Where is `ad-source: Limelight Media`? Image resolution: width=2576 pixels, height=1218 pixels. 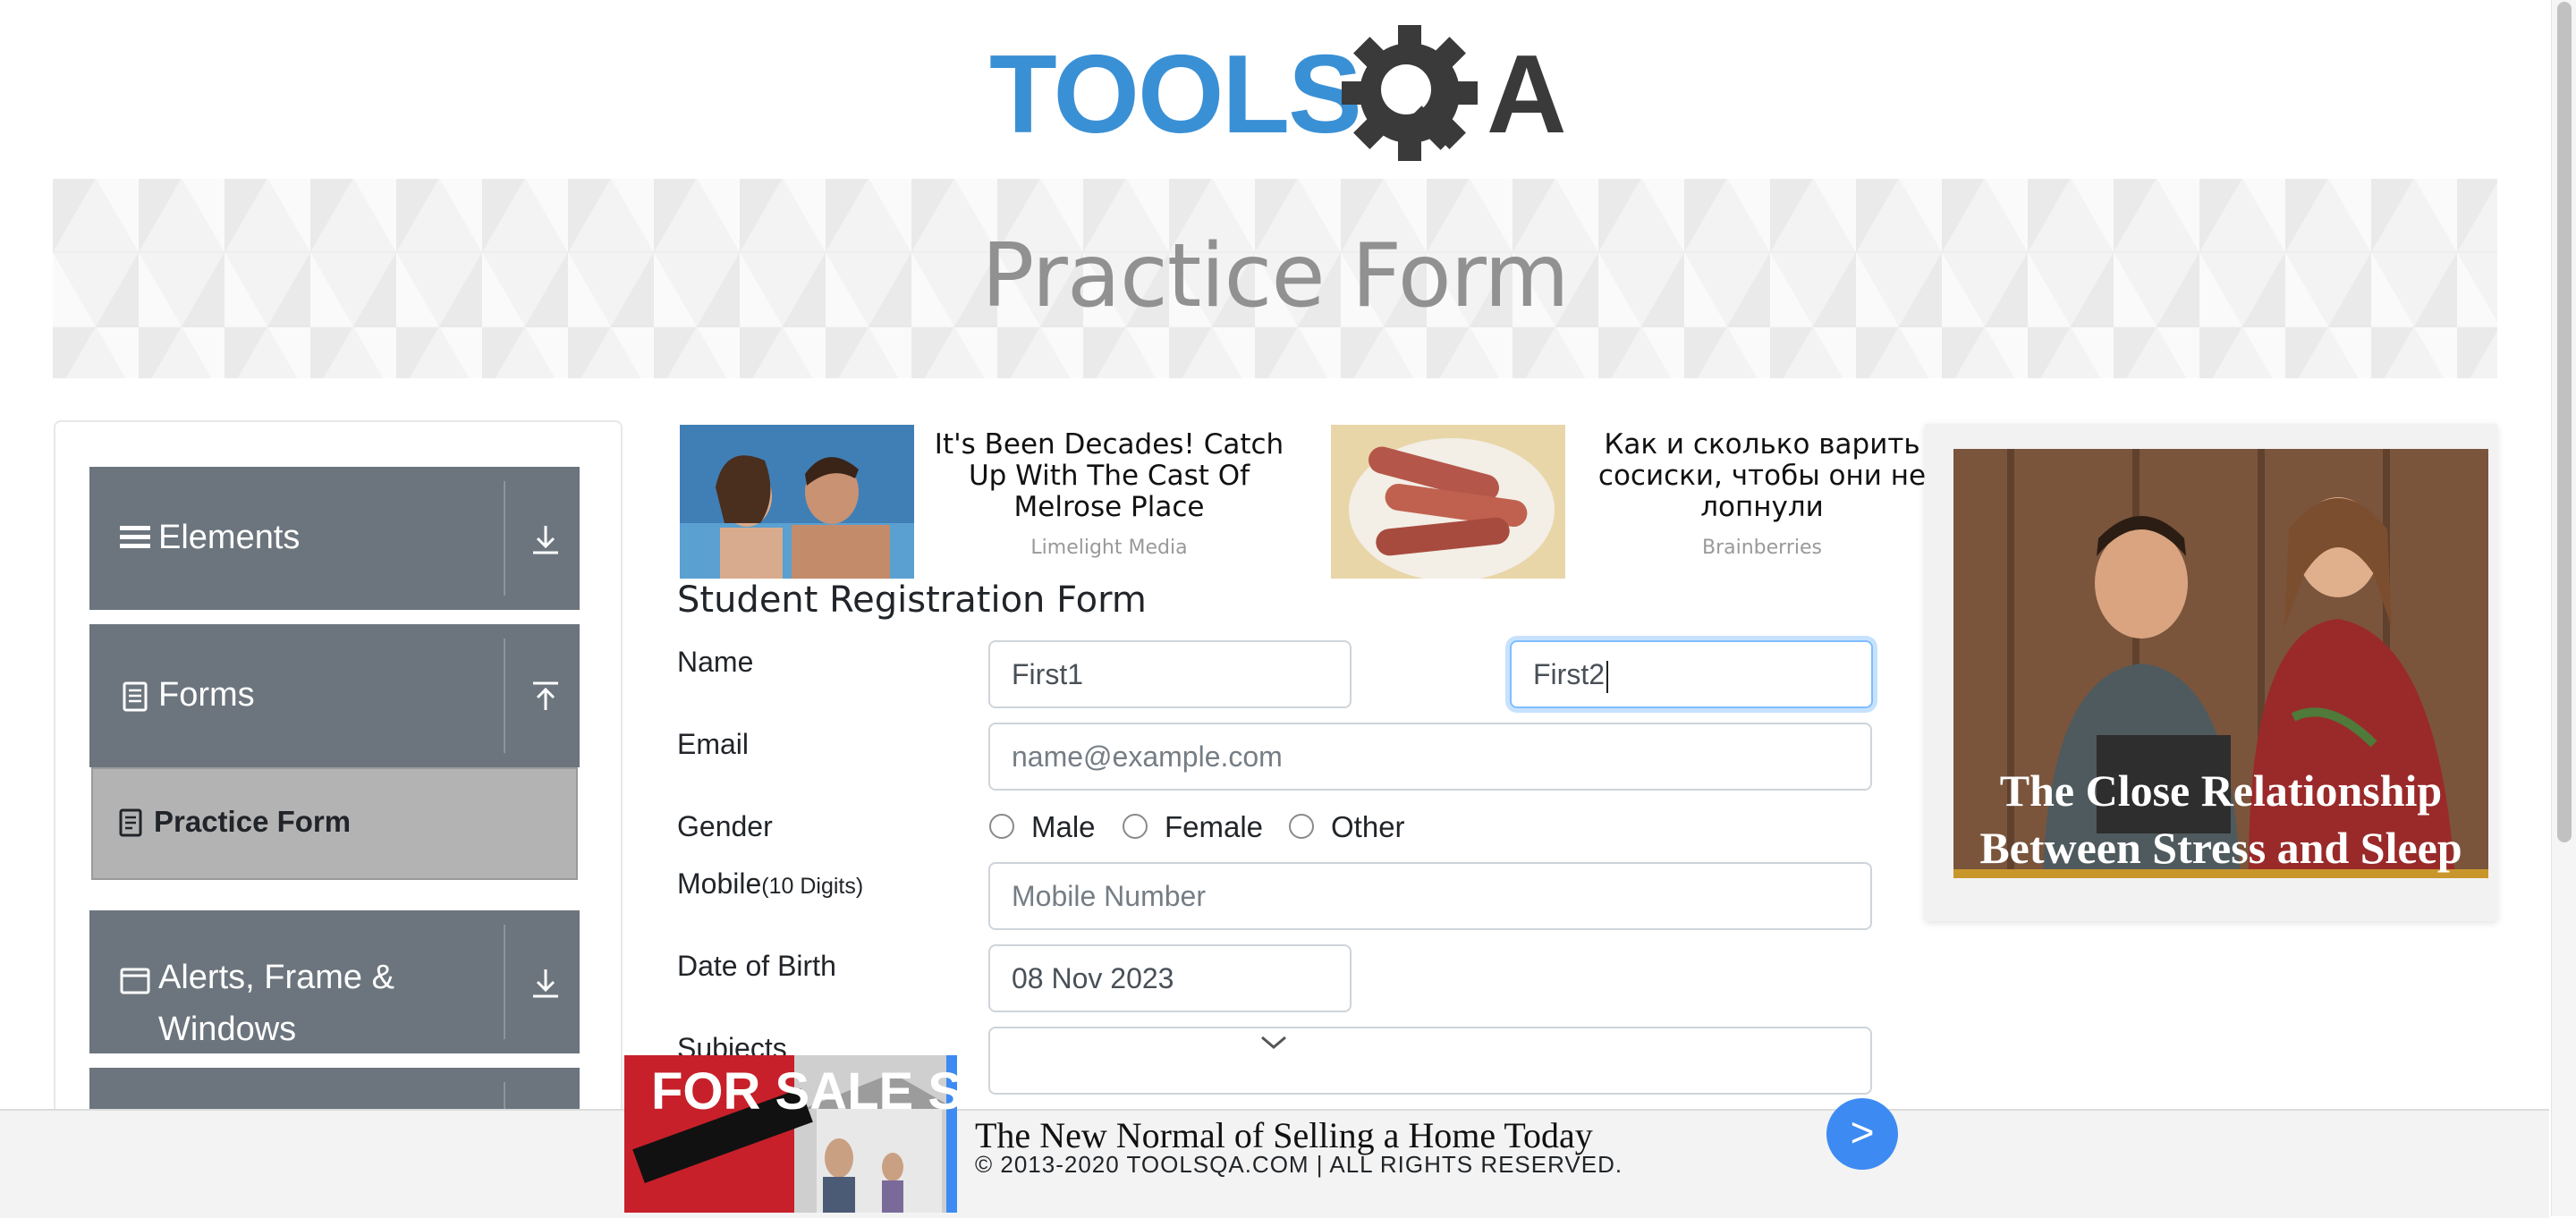 ad-source: Limelight Media is located at coordinates (1109, 548).